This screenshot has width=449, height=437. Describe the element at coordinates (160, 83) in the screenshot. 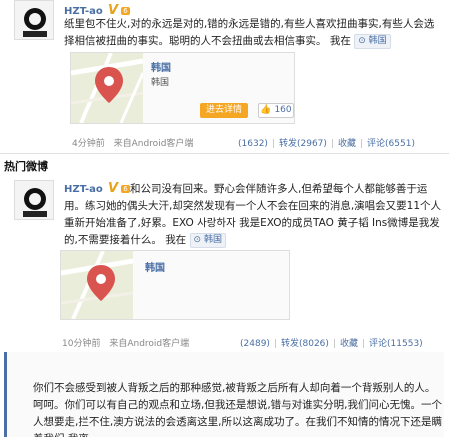

I see `map-card-subtitle: 韩国` at that location.